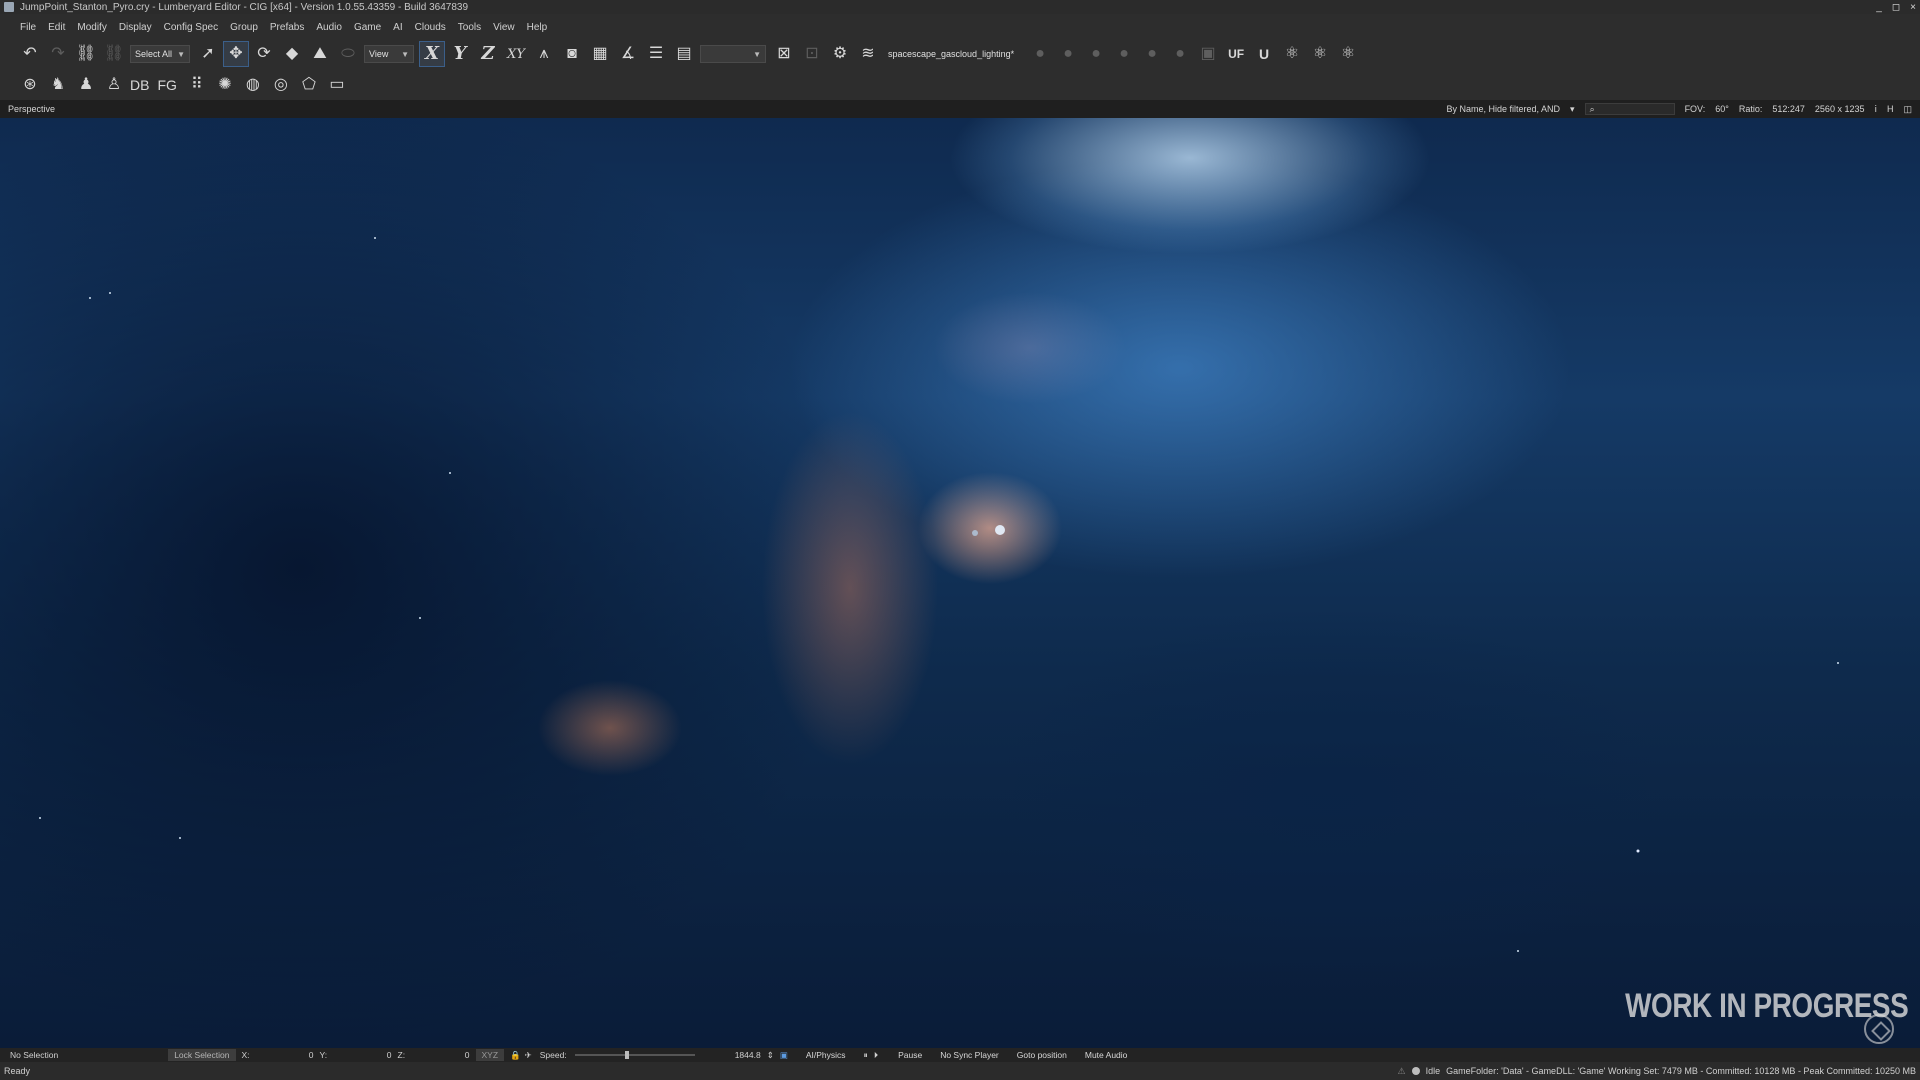  What do you see at coordinates (397, 27) in the screenshot?
I see `menu-ai: AI` at bounding box center [397, 27].